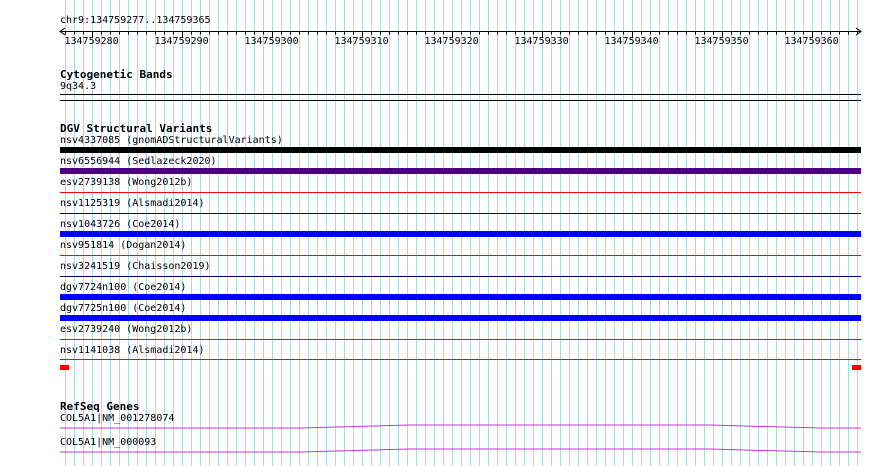 The width and height of the screenshot is (890, 466). I want to click on ruler-location: chr9:134759277..134759365, so click(135, 20).